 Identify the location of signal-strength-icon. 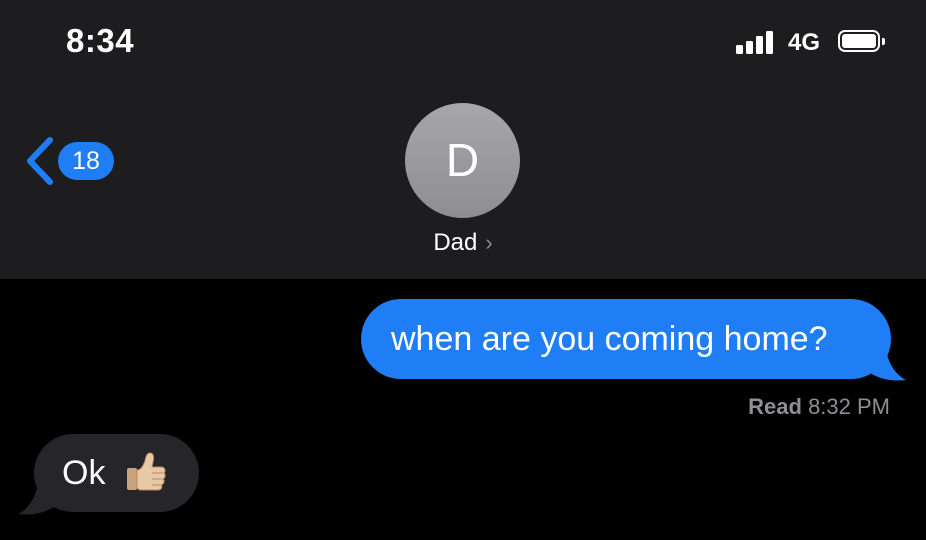
(758, 42).